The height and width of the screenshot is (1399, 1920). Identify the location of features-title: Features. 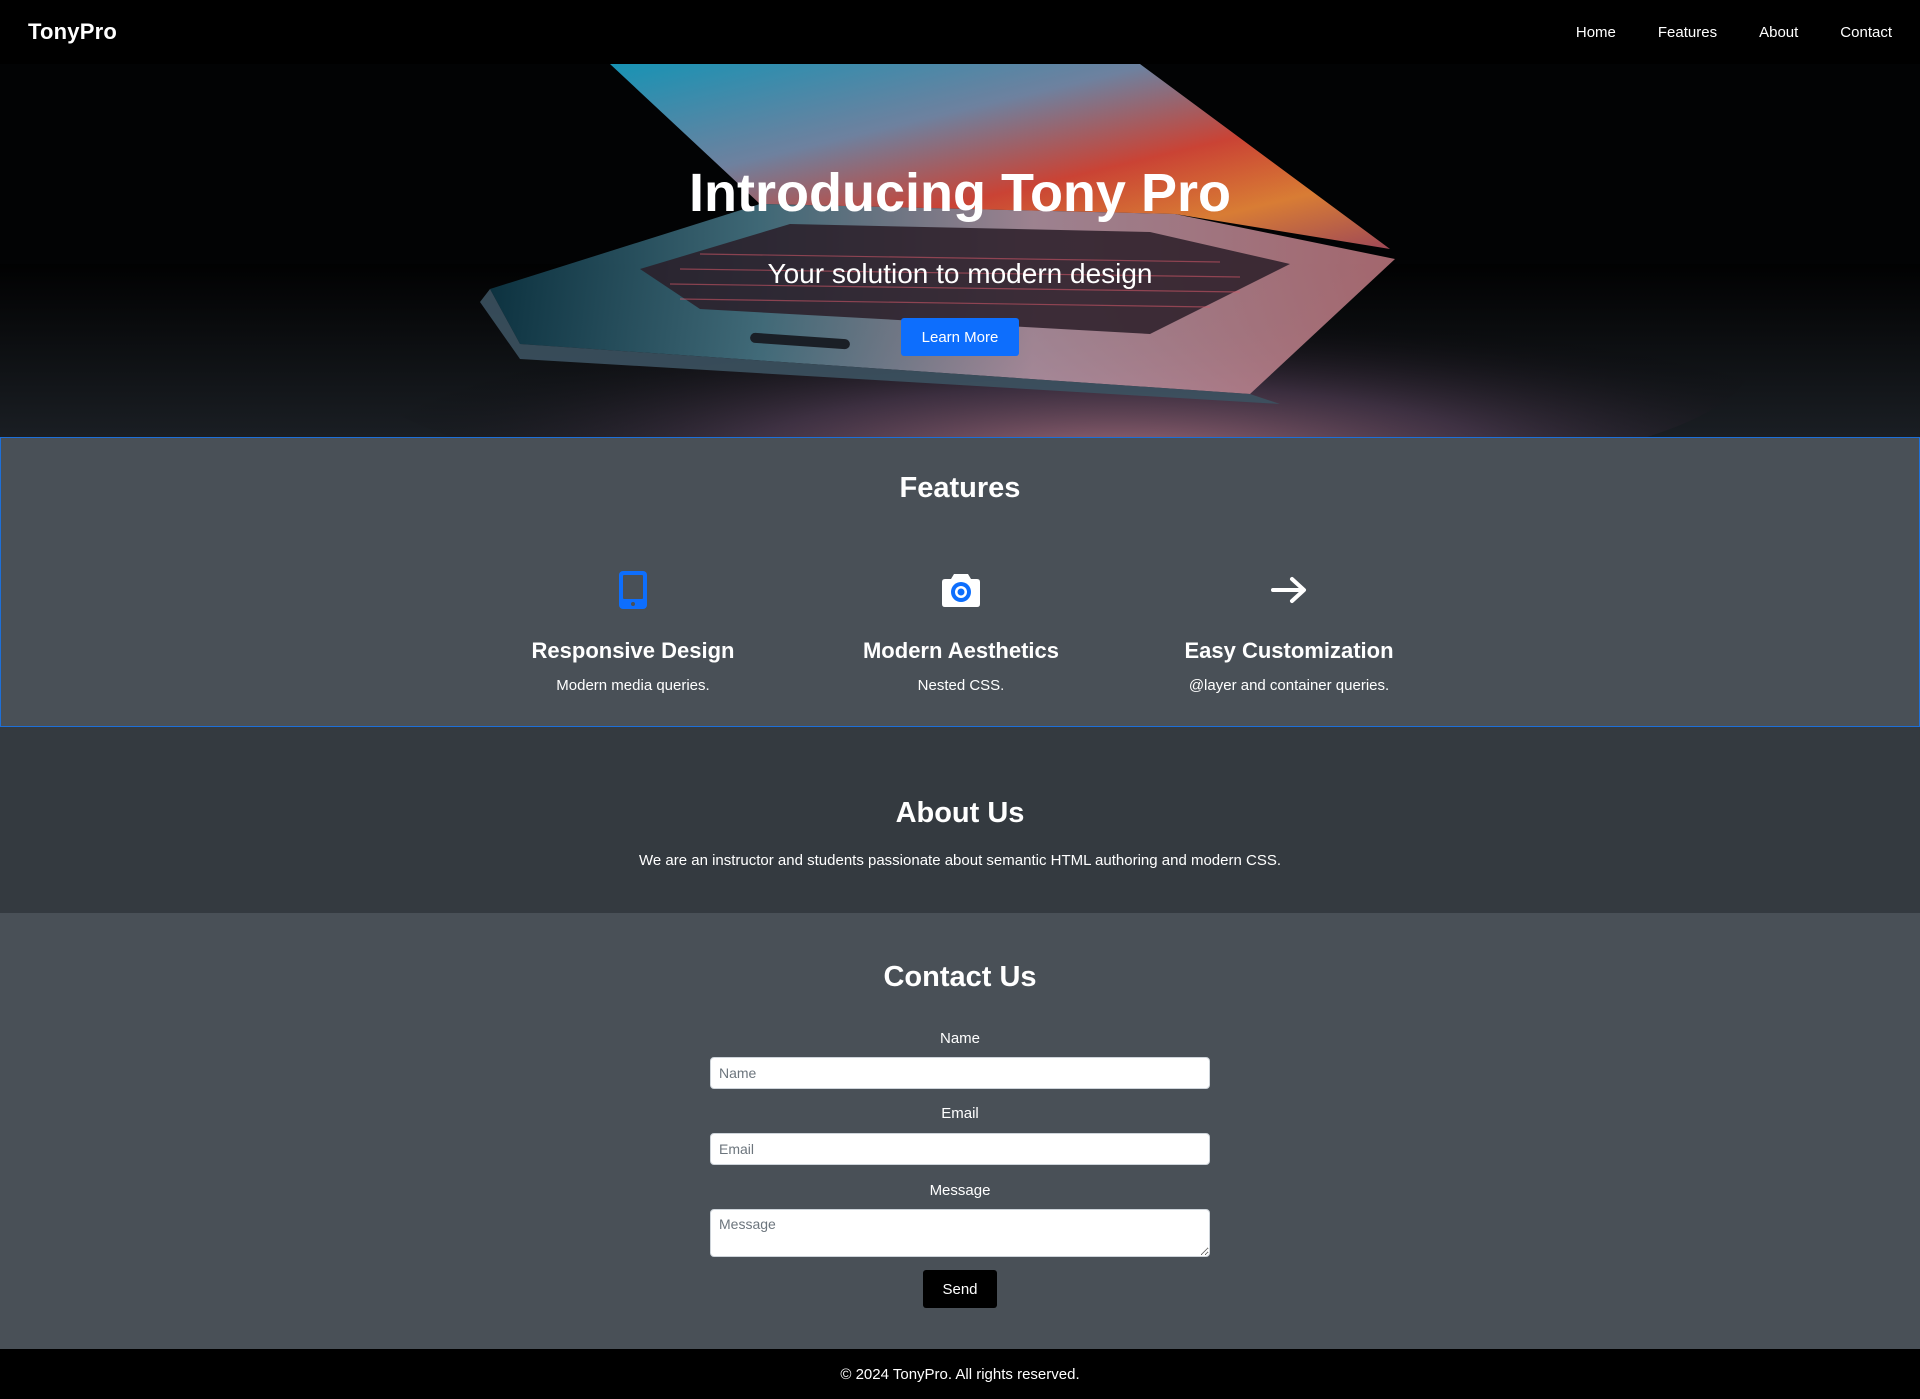
(960, 488).